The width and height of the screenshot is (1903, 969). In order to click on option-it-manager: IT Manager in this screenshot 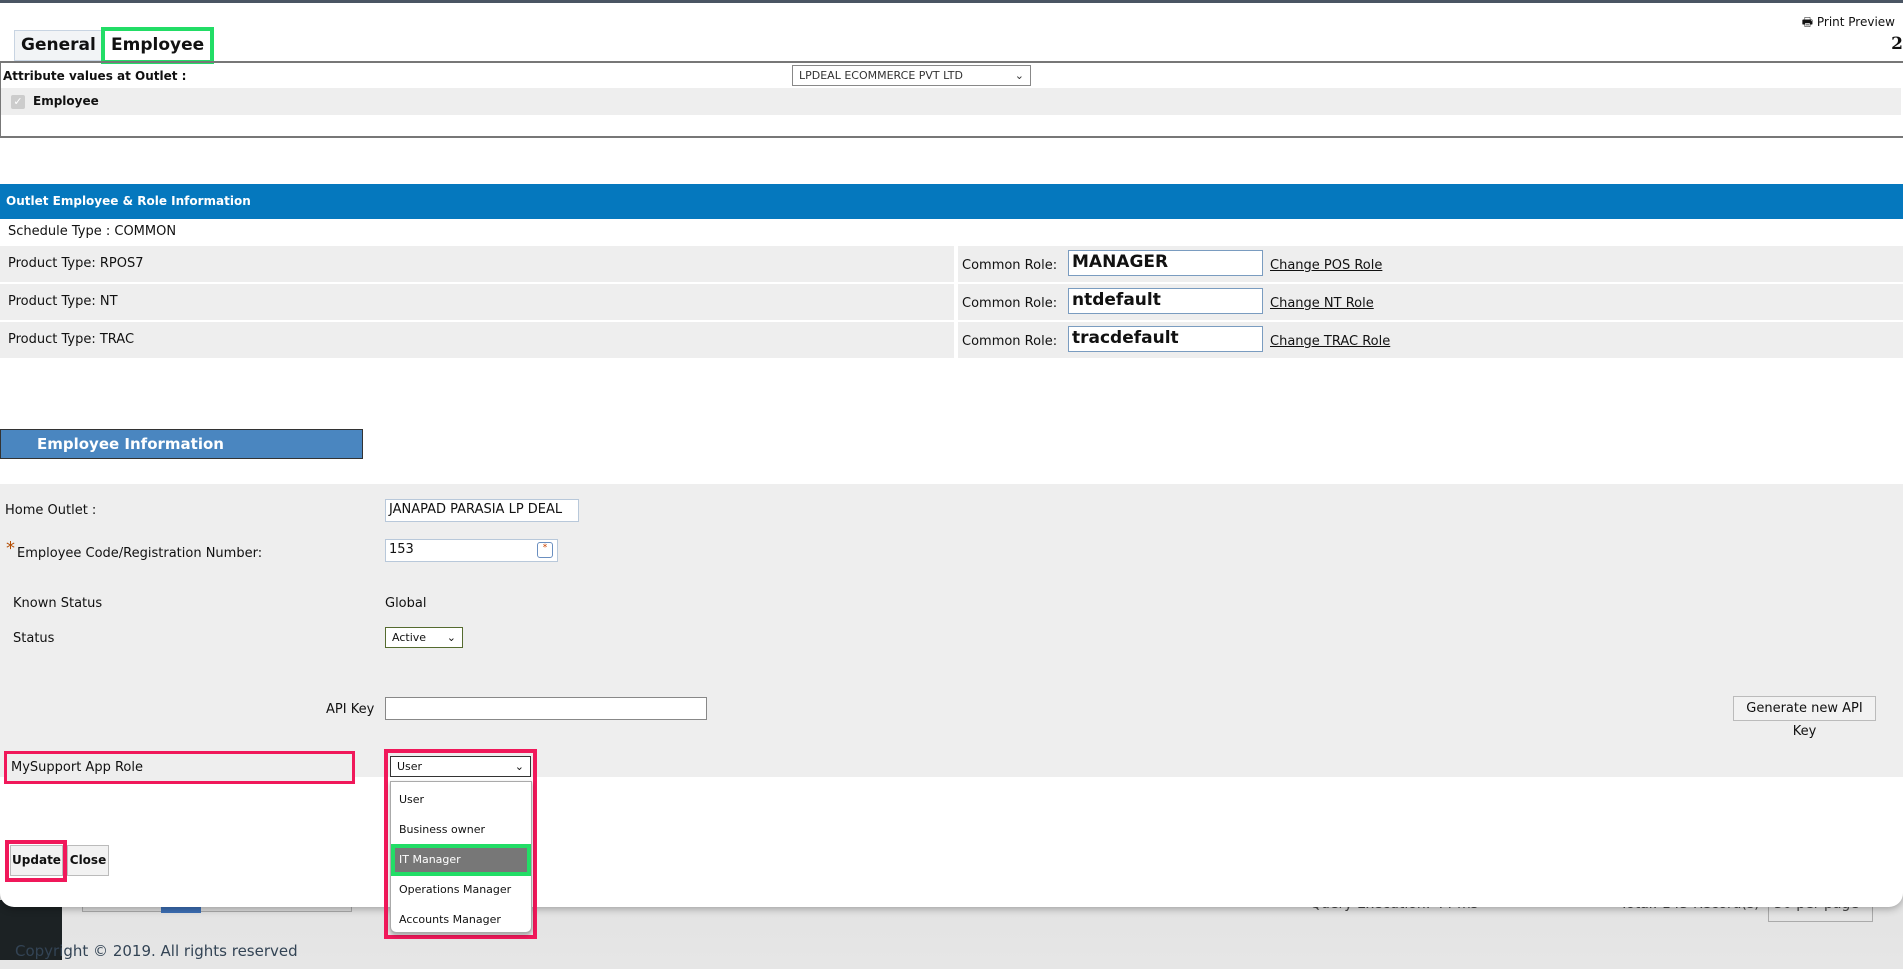, I will do `click(461, 860)`.